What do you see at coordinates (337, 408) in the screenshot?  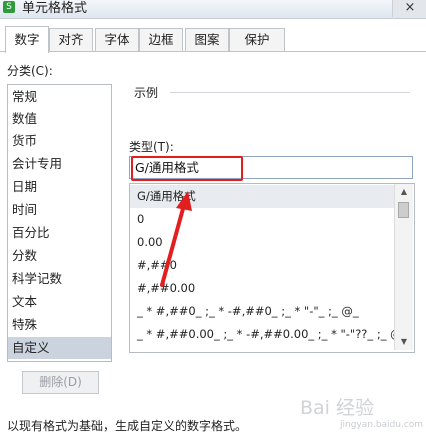 I see `watermark-logo: Bai 经验` at bounding box center [337, 408].